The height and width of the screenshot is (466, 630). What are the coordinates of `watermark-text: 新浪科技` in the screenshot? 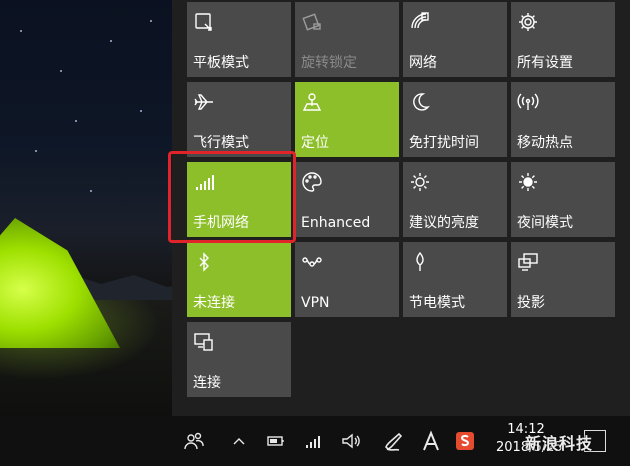 It's located at (559, 443).